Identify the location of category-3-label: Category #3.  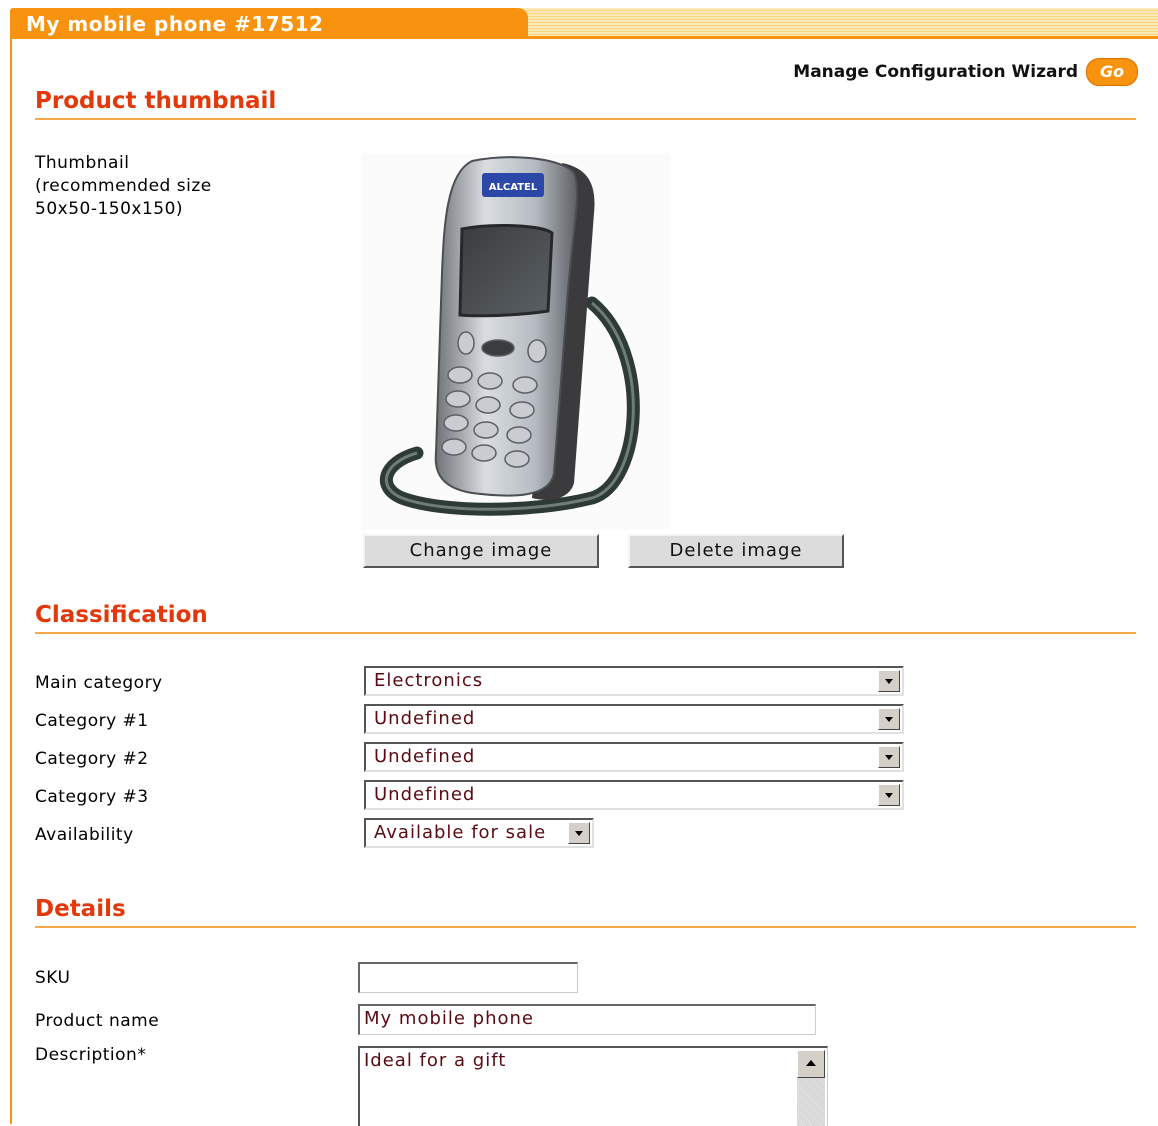
(92, 797).